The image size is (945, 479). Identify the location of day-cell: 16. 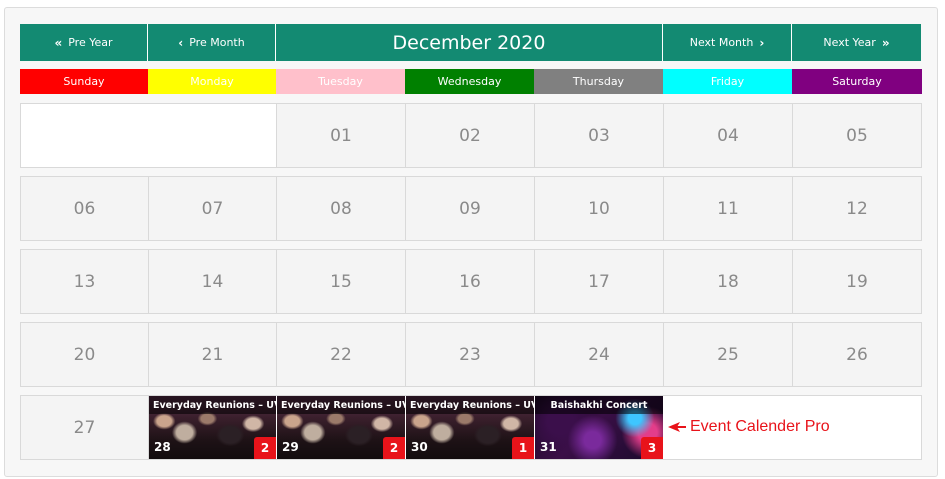
(470, 281).